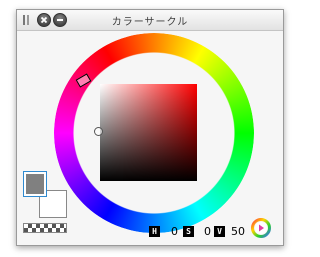 Image resolution: width=320 pixels, height=257 pixels. I want to click on color-wheel-menu-icon, so click(261, 228).